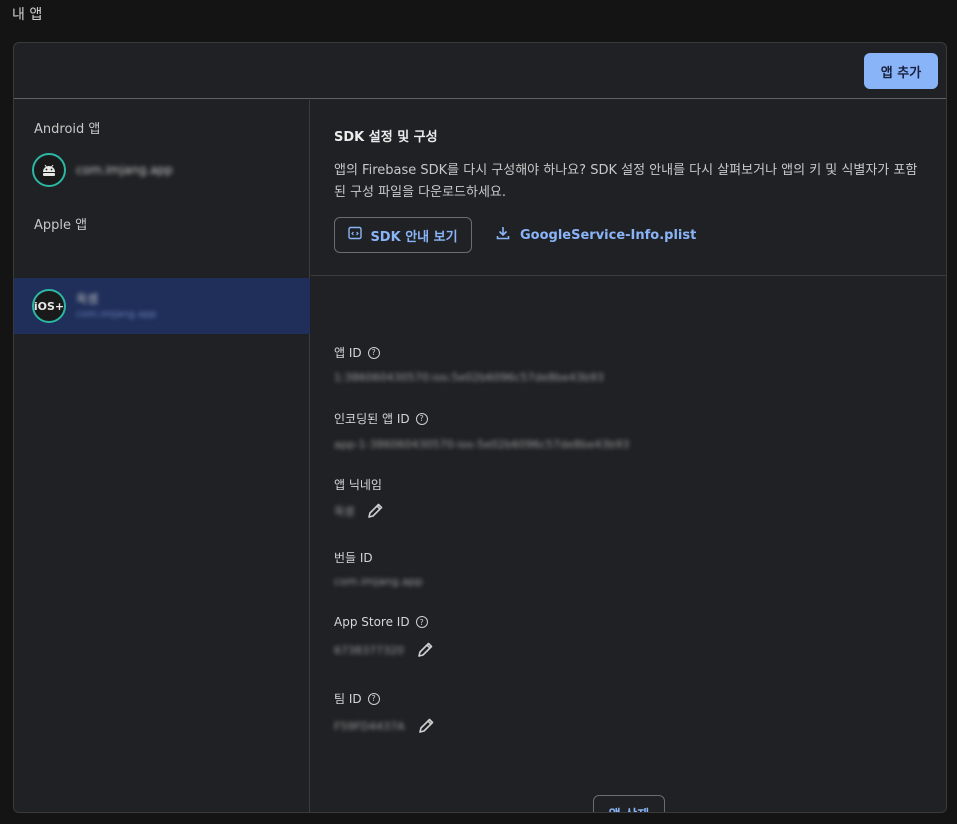 The image size is (957, 824). I want to click on download-icon, so click(503, 235).